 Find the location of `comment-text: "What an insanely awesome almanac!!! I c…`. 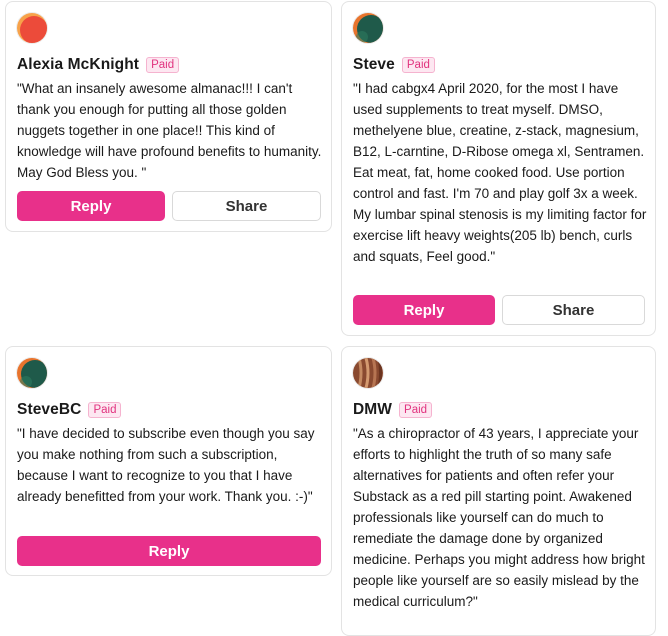

comment-text: "What an insanely awesome almanac!!! I c… is located at coordinates (169, 130).